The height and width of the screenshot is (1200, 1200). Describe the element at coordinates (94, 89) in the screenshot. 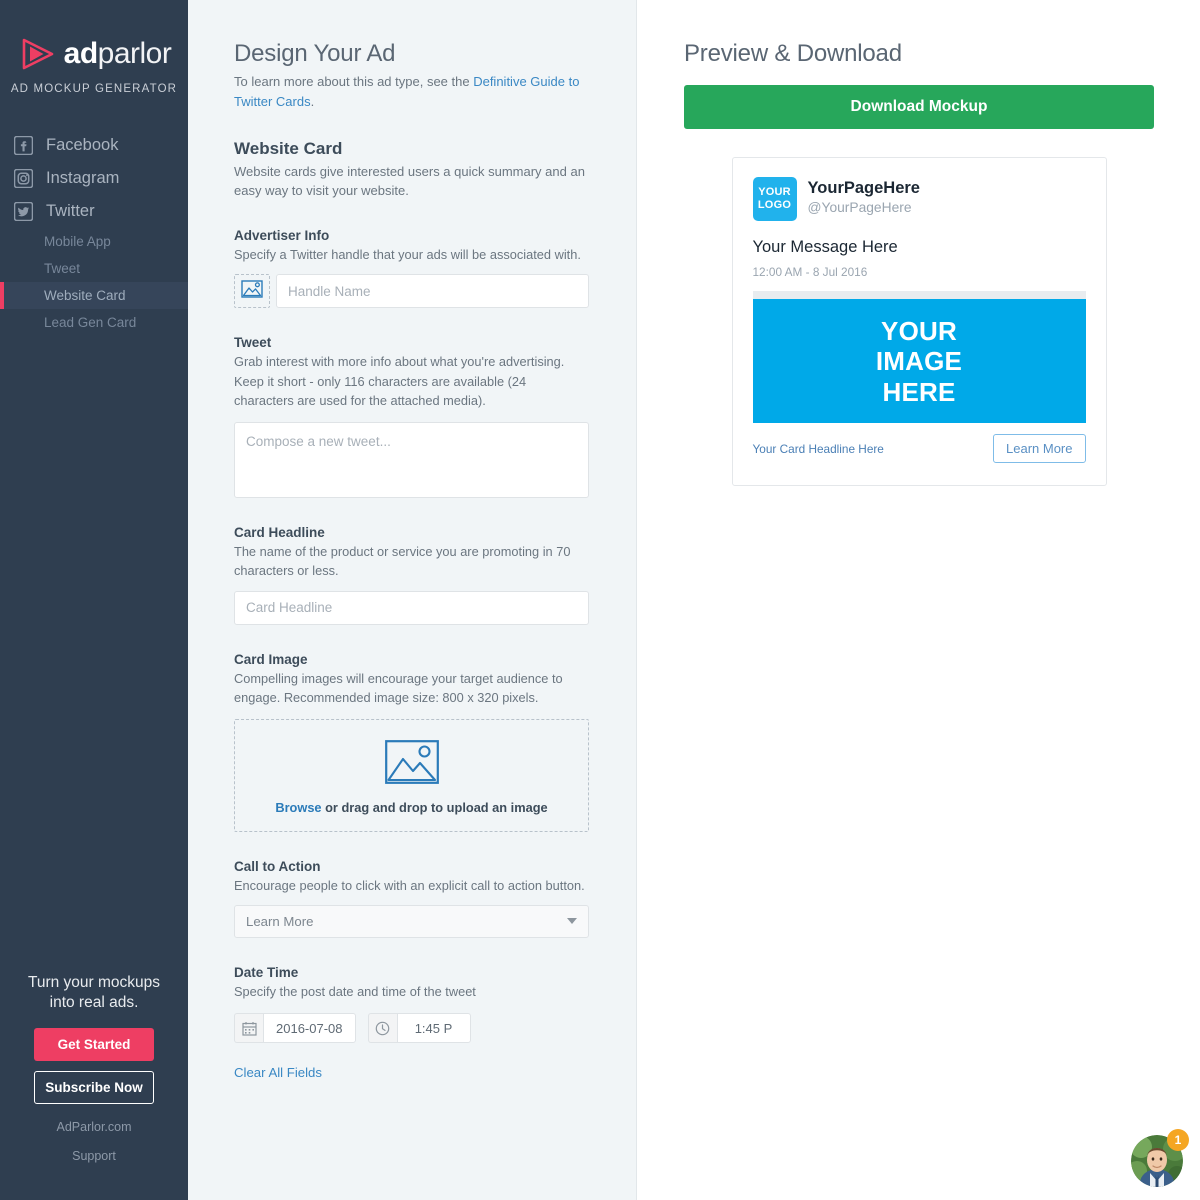

I see `brand-tagline: AD MOCKUP GENERATOR` at that location.